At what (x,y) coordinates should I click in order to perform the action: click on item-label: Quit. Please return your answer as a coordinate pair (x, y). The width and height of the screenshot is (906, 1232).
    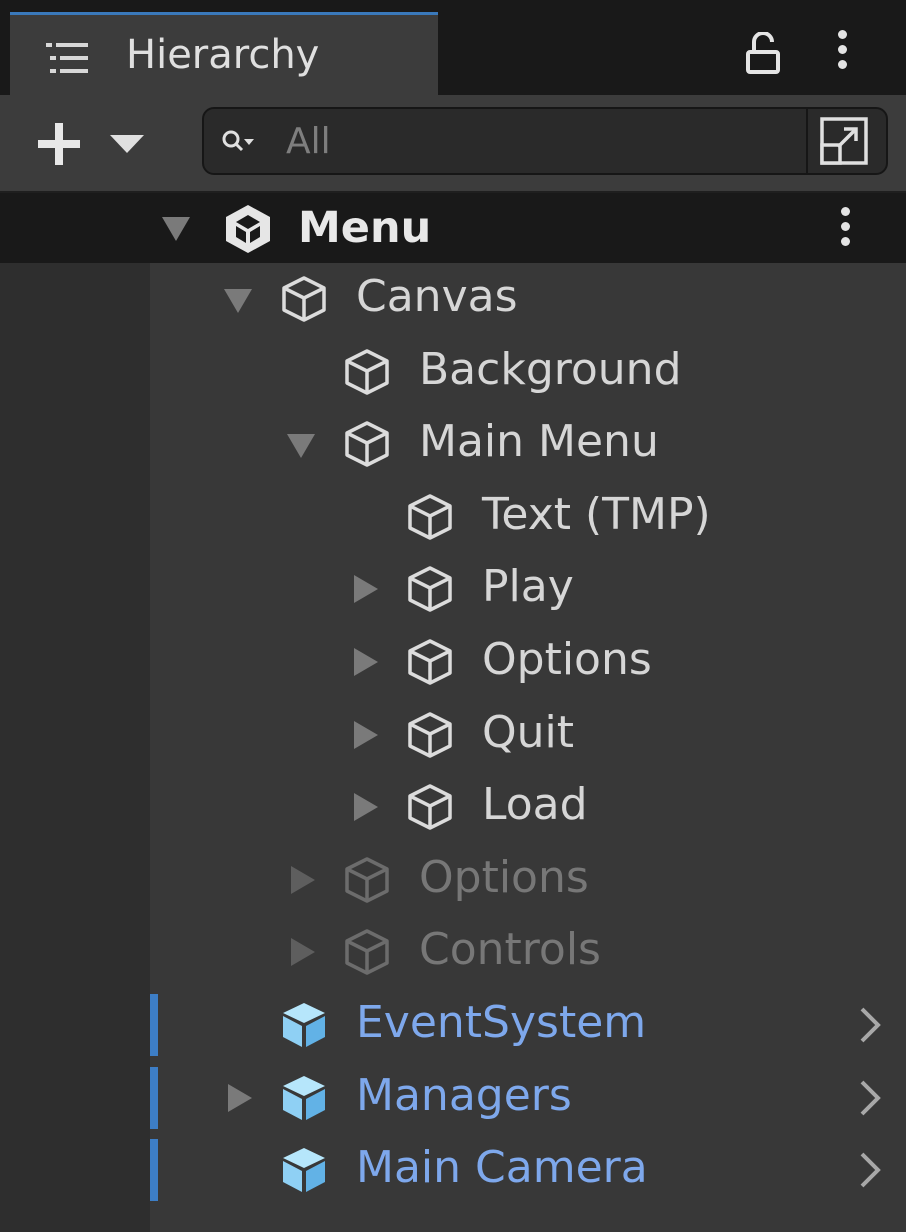
    Looking at the image, I should click on (528, 732).